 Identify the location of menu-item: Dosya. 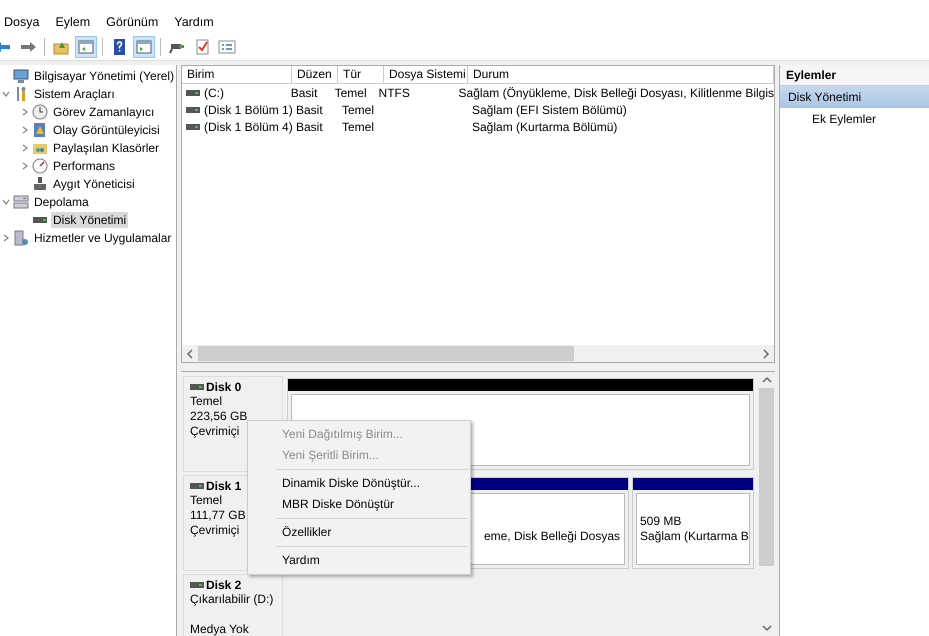
(24, 22).